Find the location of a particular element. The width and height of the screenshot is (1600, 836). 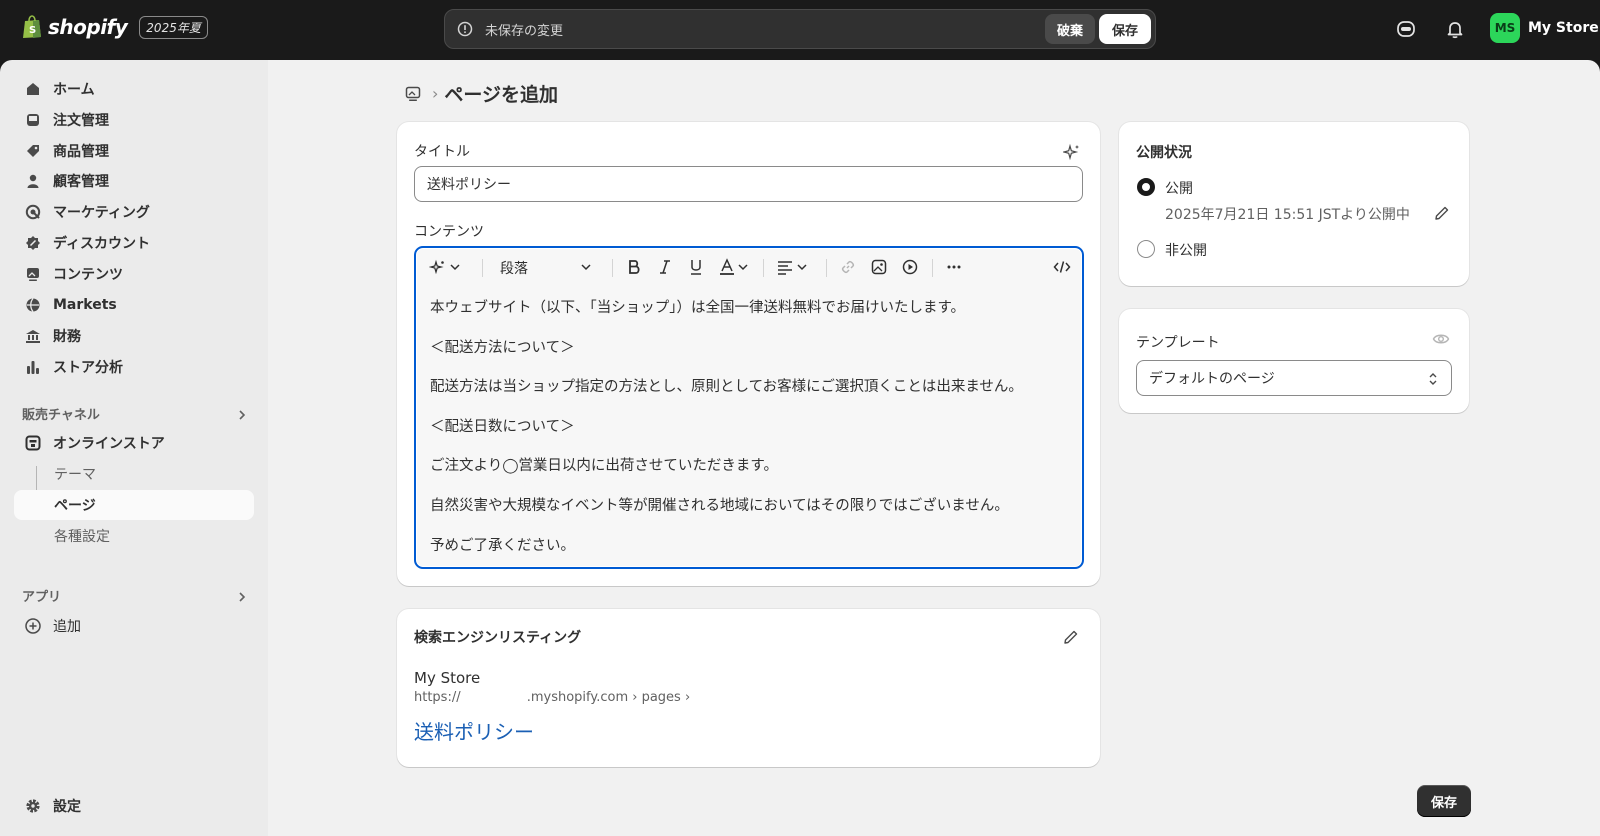

template-select: デフォルトのページ is located at coordinates (1294, 378).